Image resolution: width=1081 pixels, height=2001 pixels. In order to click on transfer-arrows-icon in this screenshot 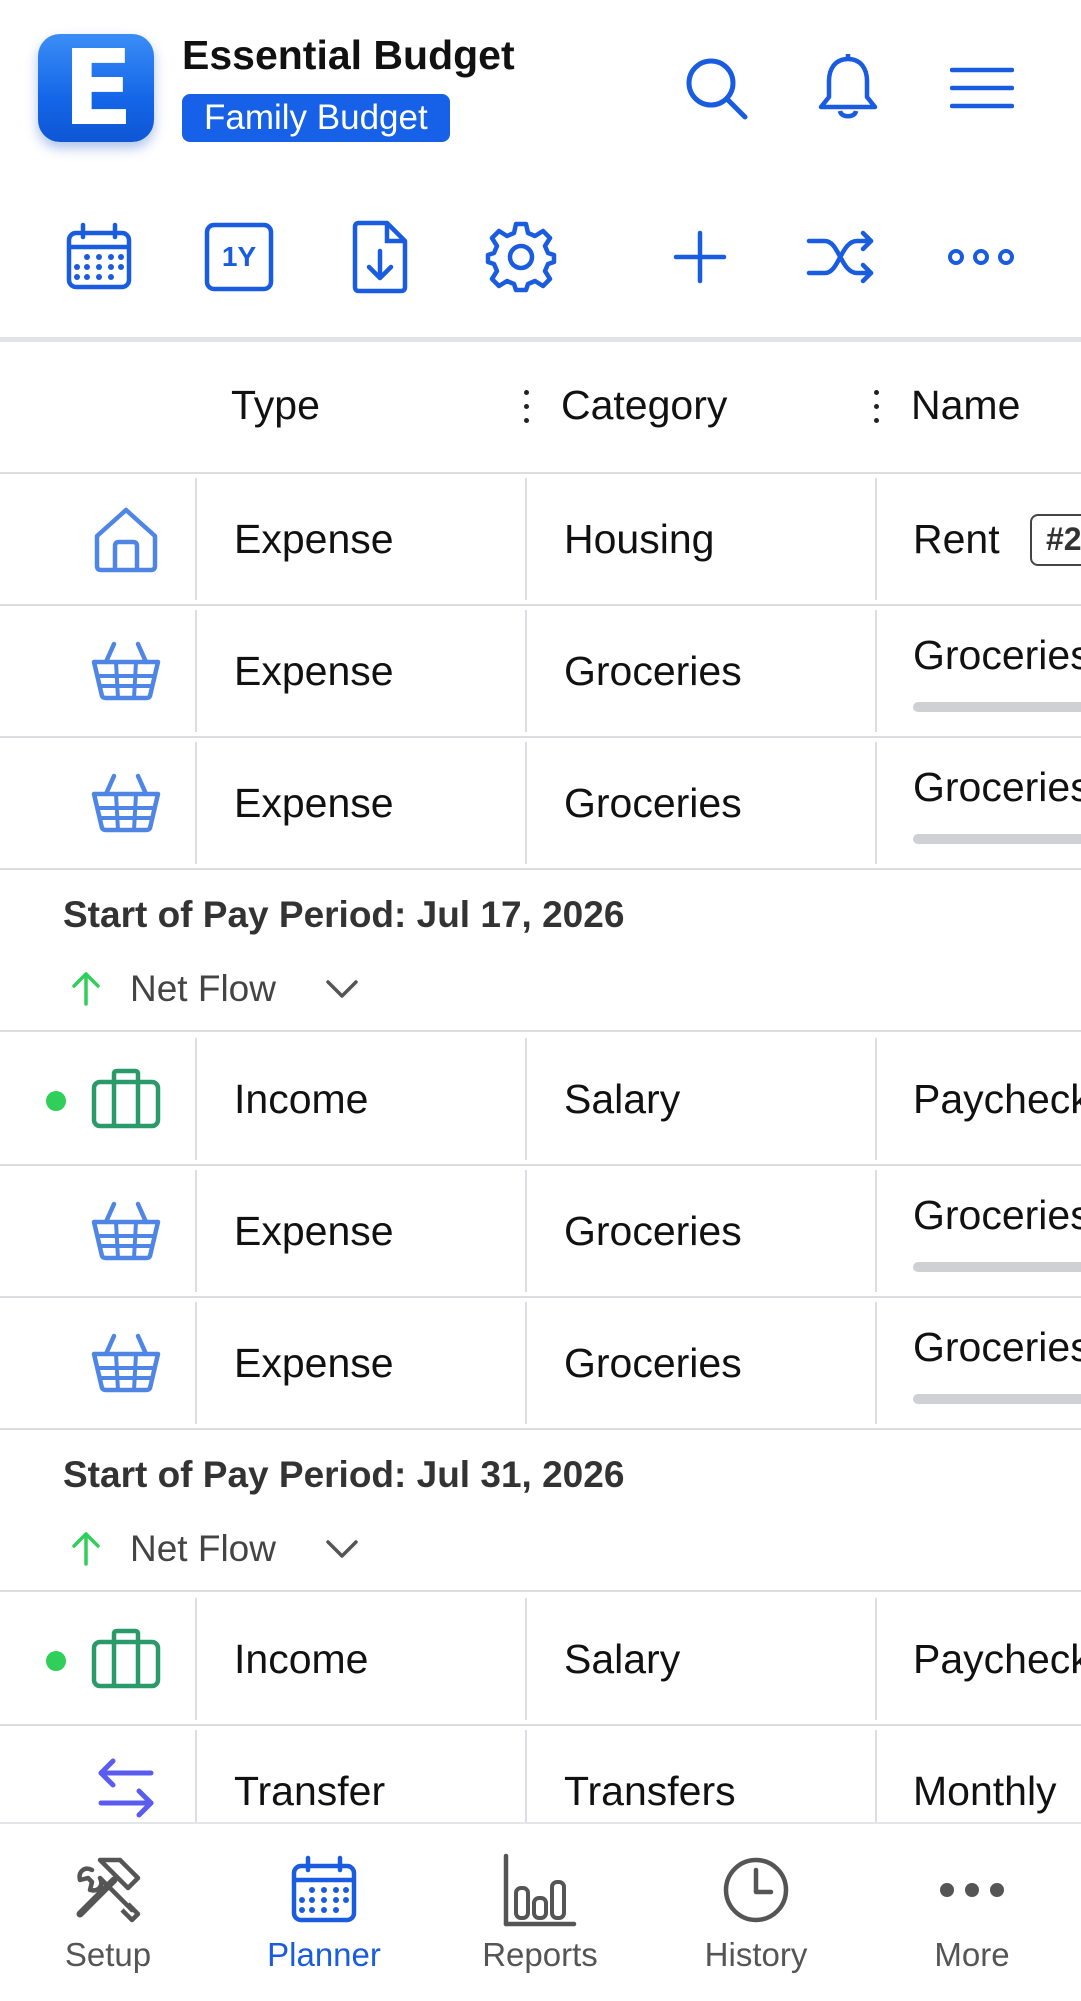, I will do `click(126, 1788)`.